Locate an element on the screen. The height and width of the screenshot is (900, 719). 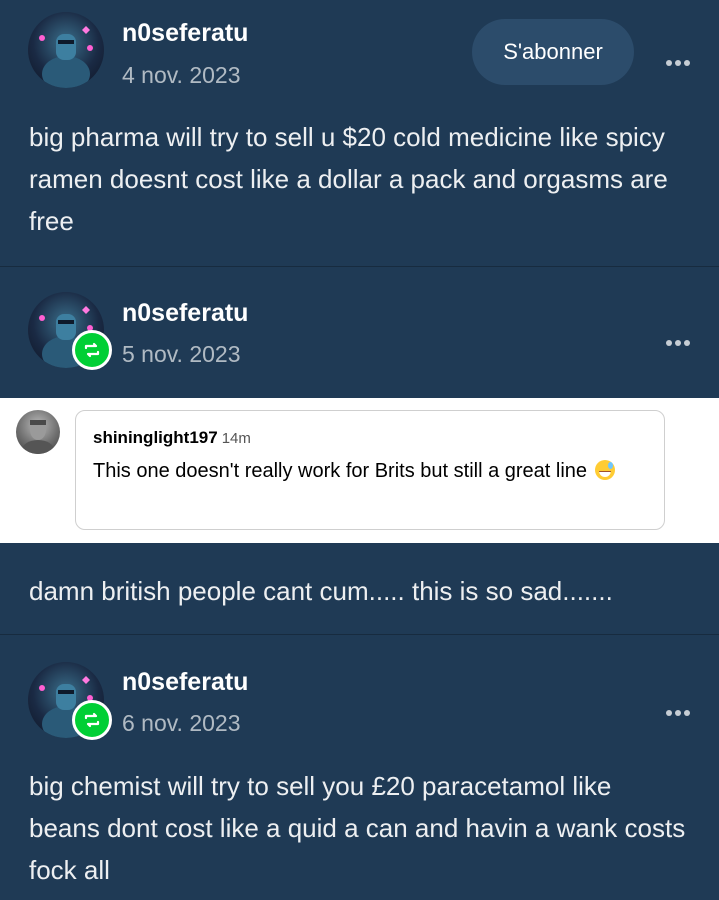
commenter-username: shininglight197 14m is located at coordinates (172, 438).